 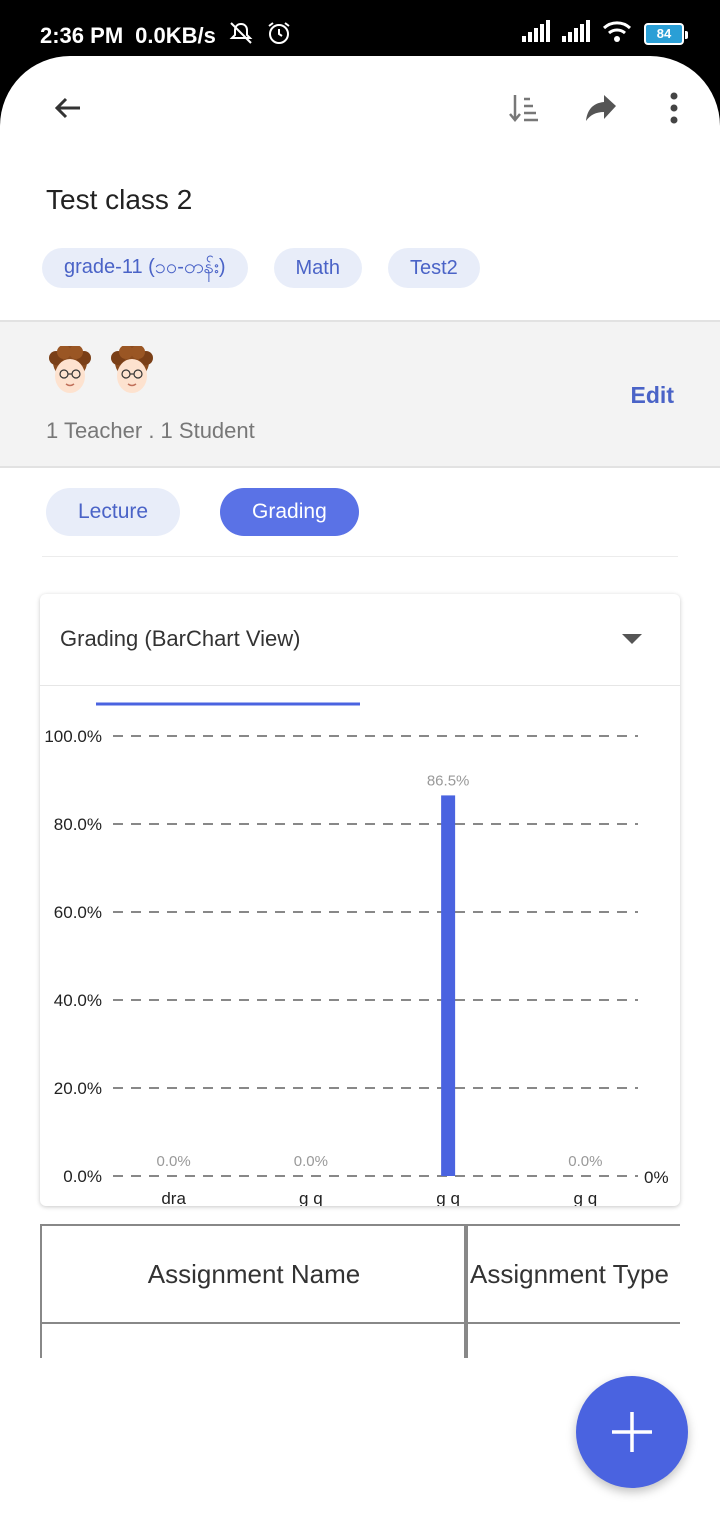 What do you see at coordinates (279, 36) in the screenshot?
I see `alarm-icon` at bounding box center [279, 36].